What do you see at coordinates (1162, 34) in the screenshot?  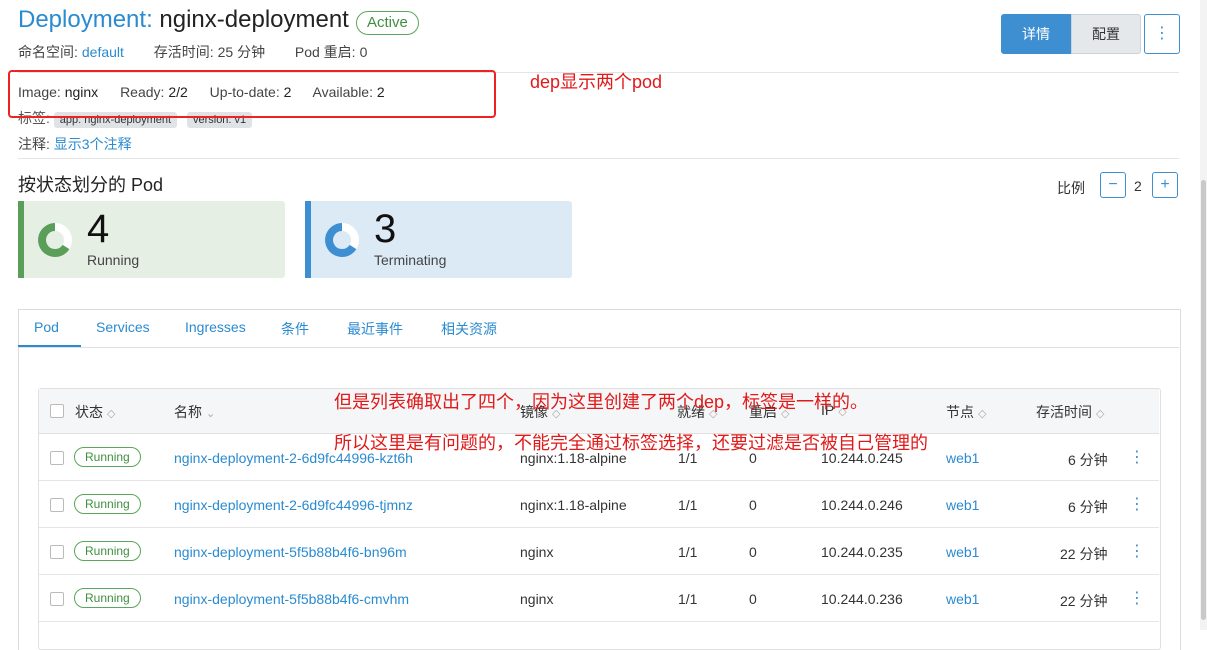 I see `more-actions-button: ⋮` at bounding box center [1162, 34].